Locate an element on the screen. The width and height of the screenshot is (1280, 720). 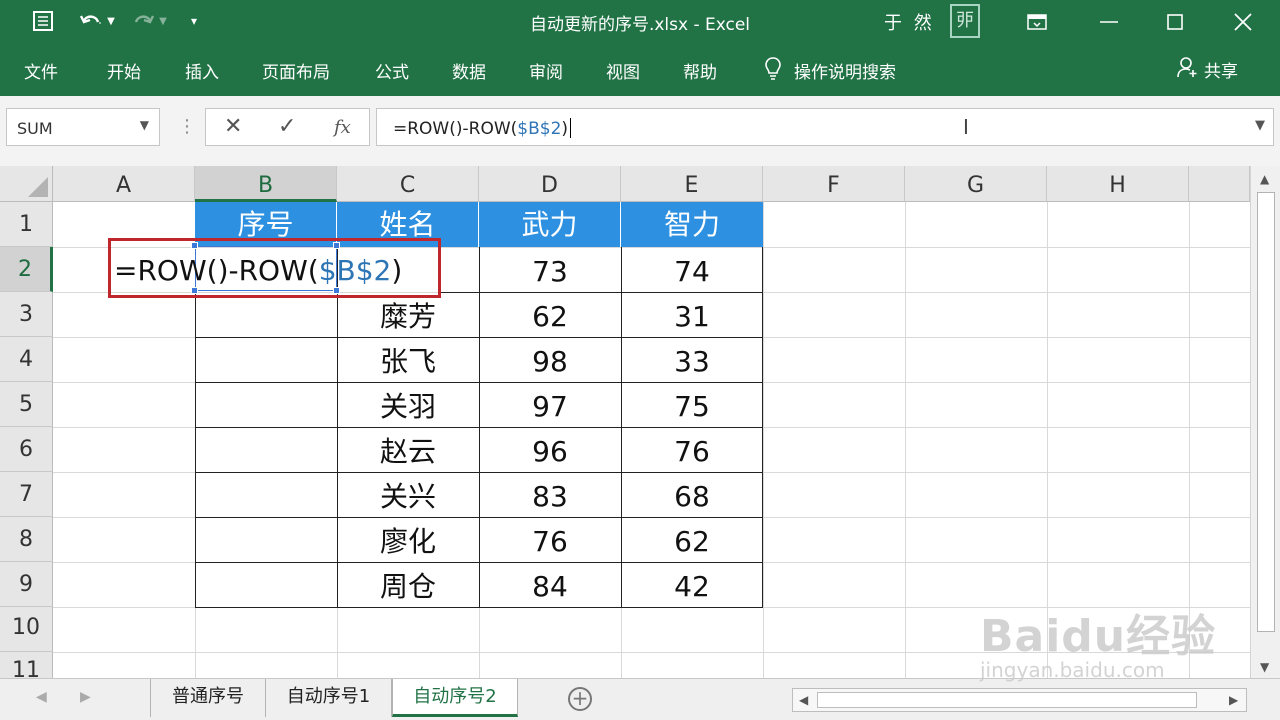
column-header-i is located at coordinates (1219, 184).